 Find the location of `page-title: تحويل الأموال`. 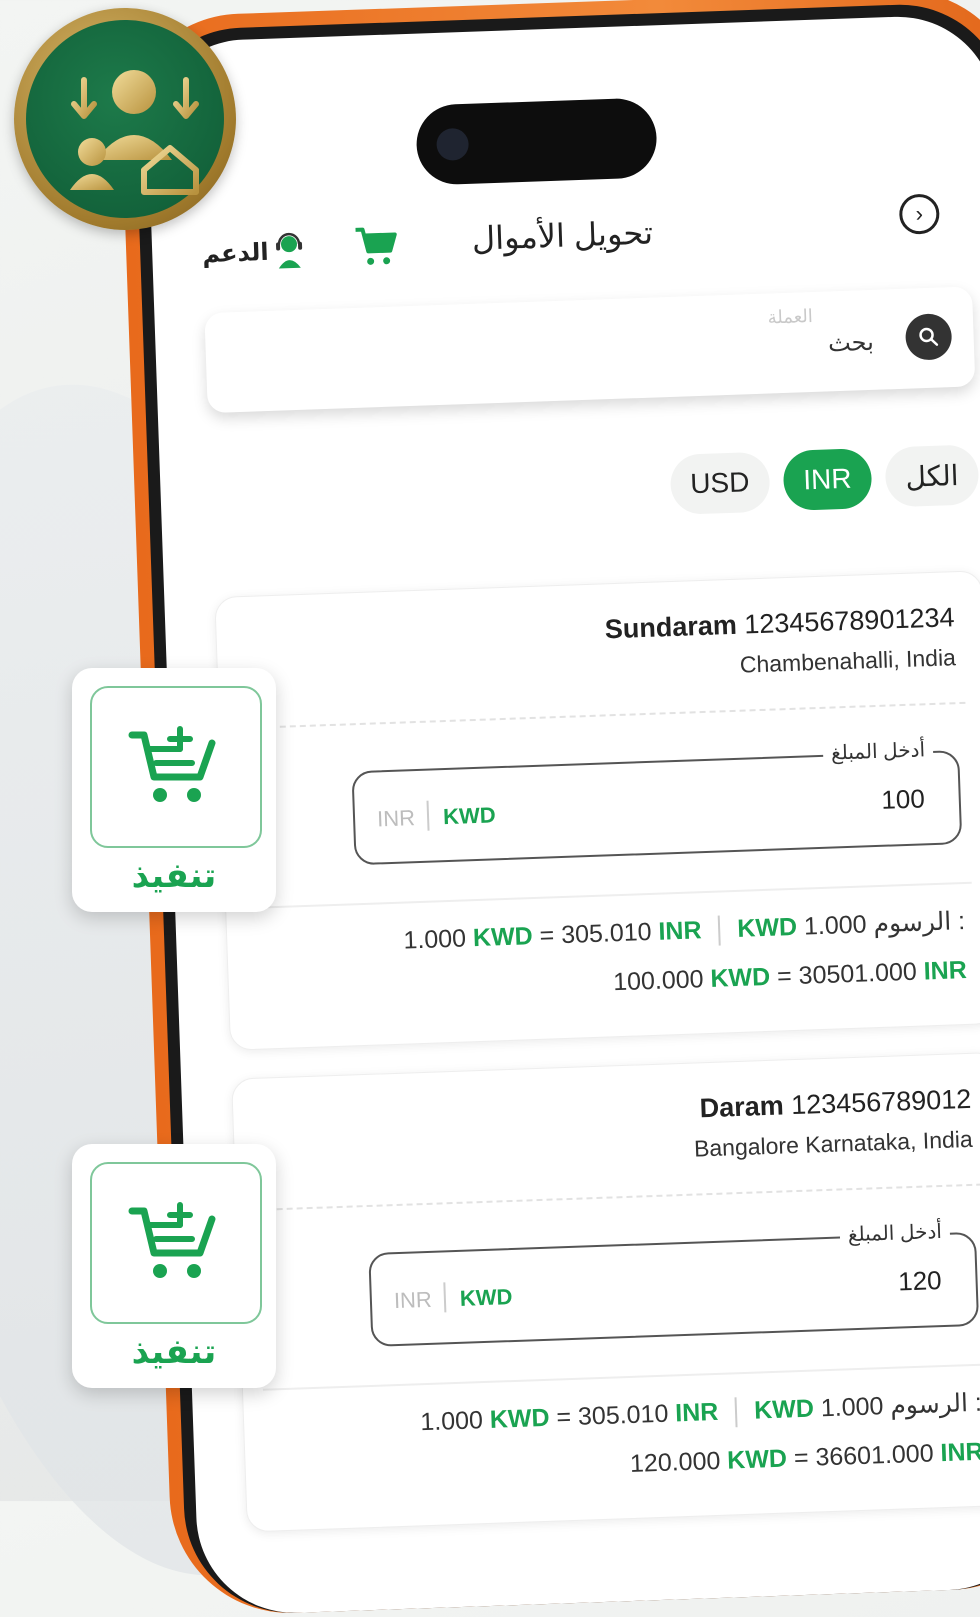

page-title: تحويل الأموال is located at coordinates (562, 235).